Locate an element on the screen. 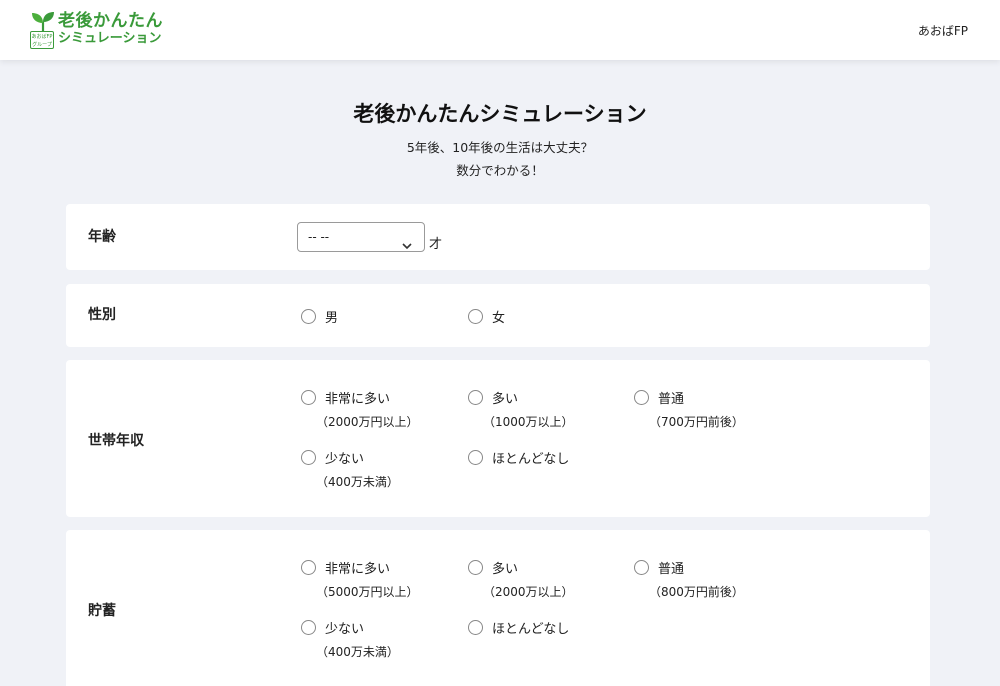 This screenshot has width=1000, height=686. option-sublabel: （5000万円以上） is located at coordinates (367, 592).